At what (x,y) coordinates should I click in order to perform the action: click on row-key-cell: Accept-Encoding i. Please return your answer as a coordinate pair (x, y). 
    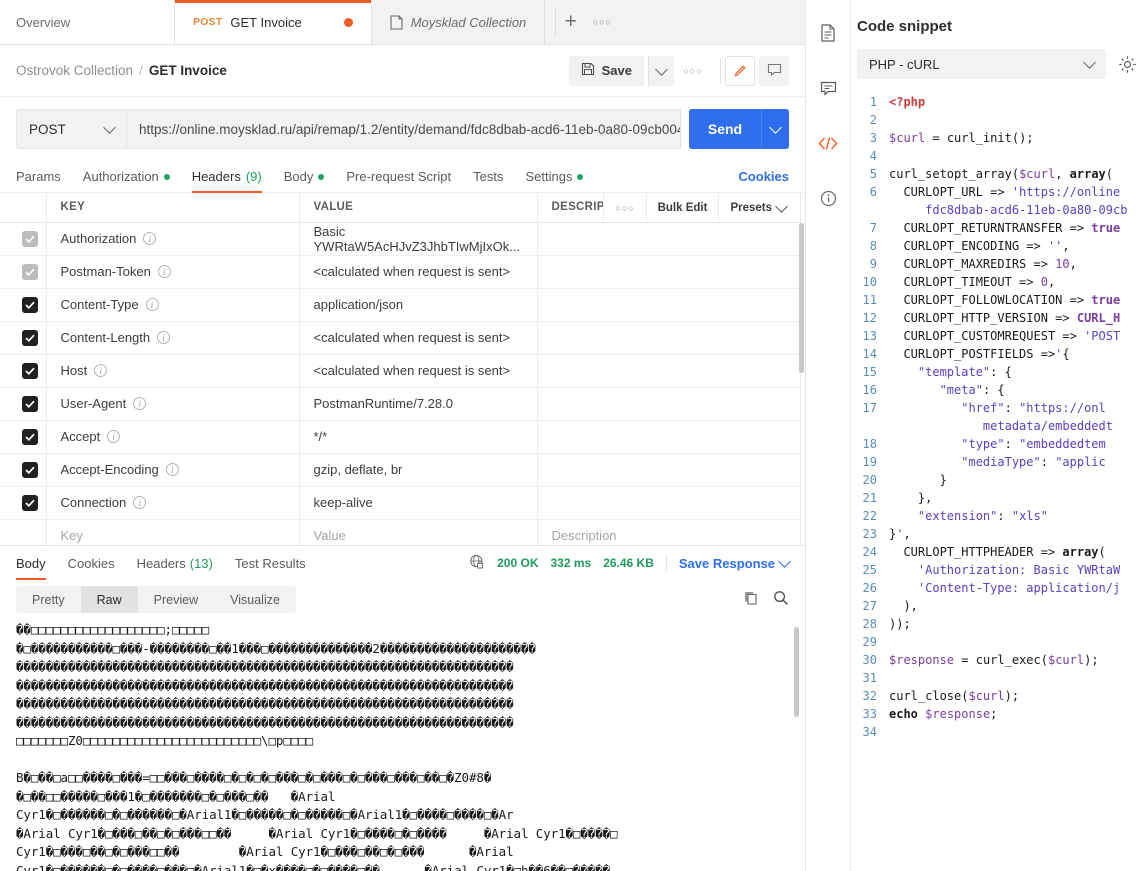
    Looking at the image, I should click on (173, 470).